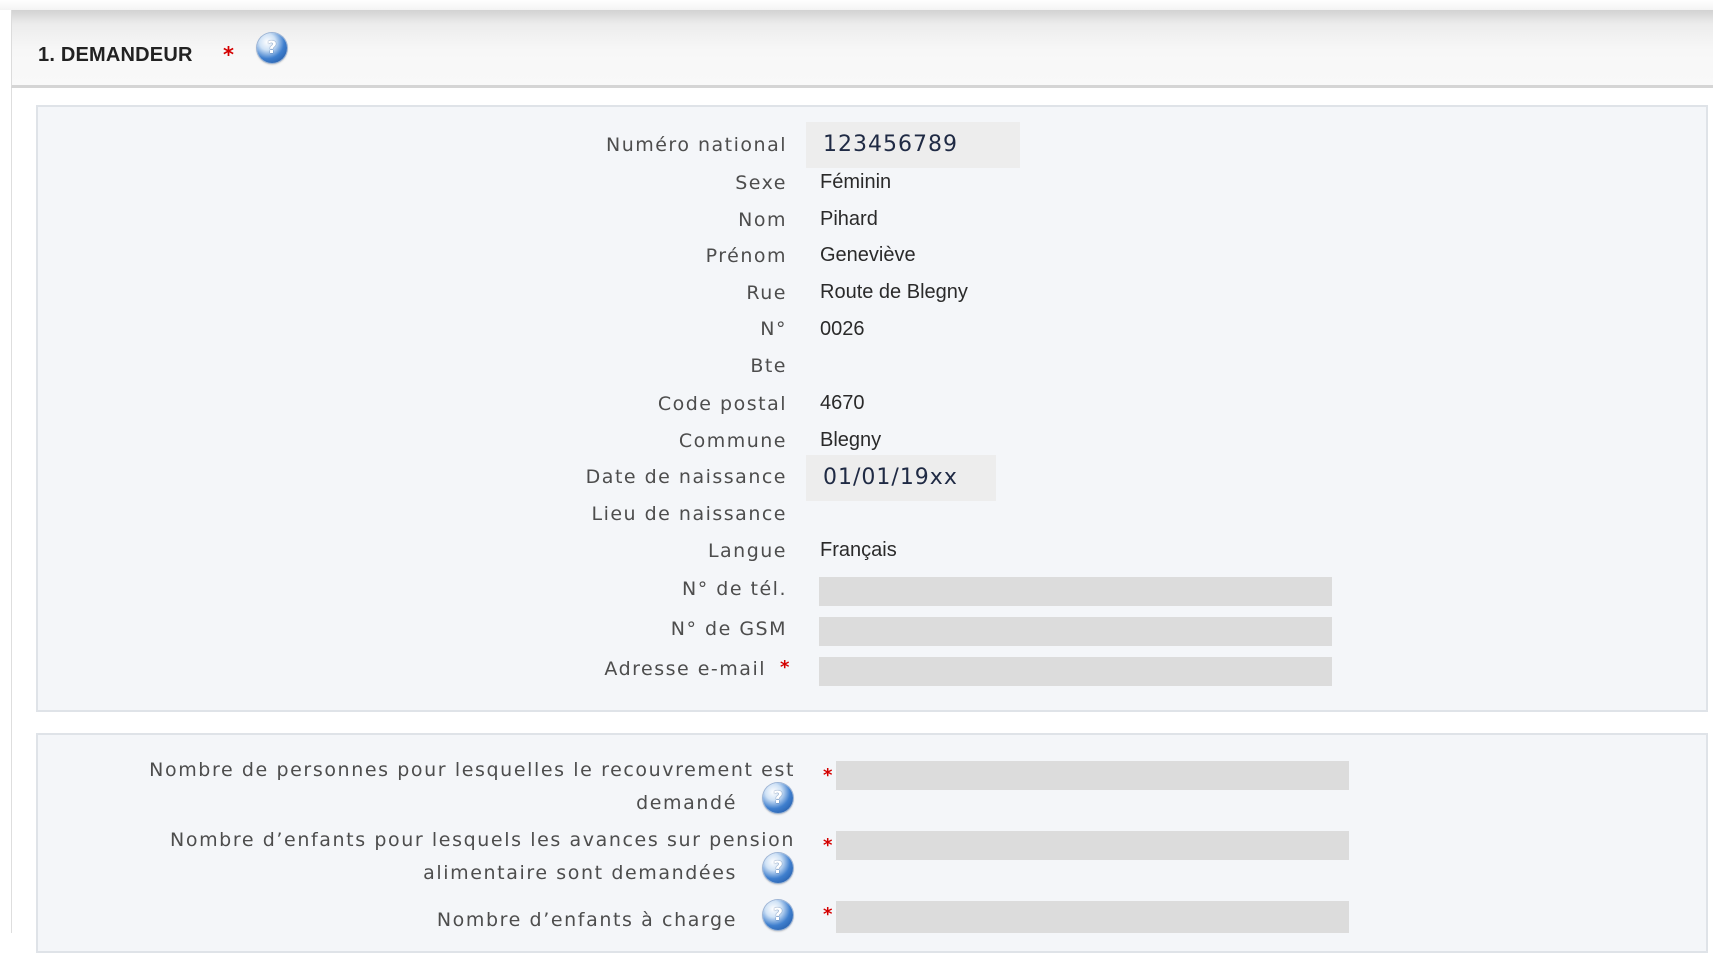 The image size is (1713, 953). I want to click on birth-place-label: Lieu de naissance, so click(689, 514).